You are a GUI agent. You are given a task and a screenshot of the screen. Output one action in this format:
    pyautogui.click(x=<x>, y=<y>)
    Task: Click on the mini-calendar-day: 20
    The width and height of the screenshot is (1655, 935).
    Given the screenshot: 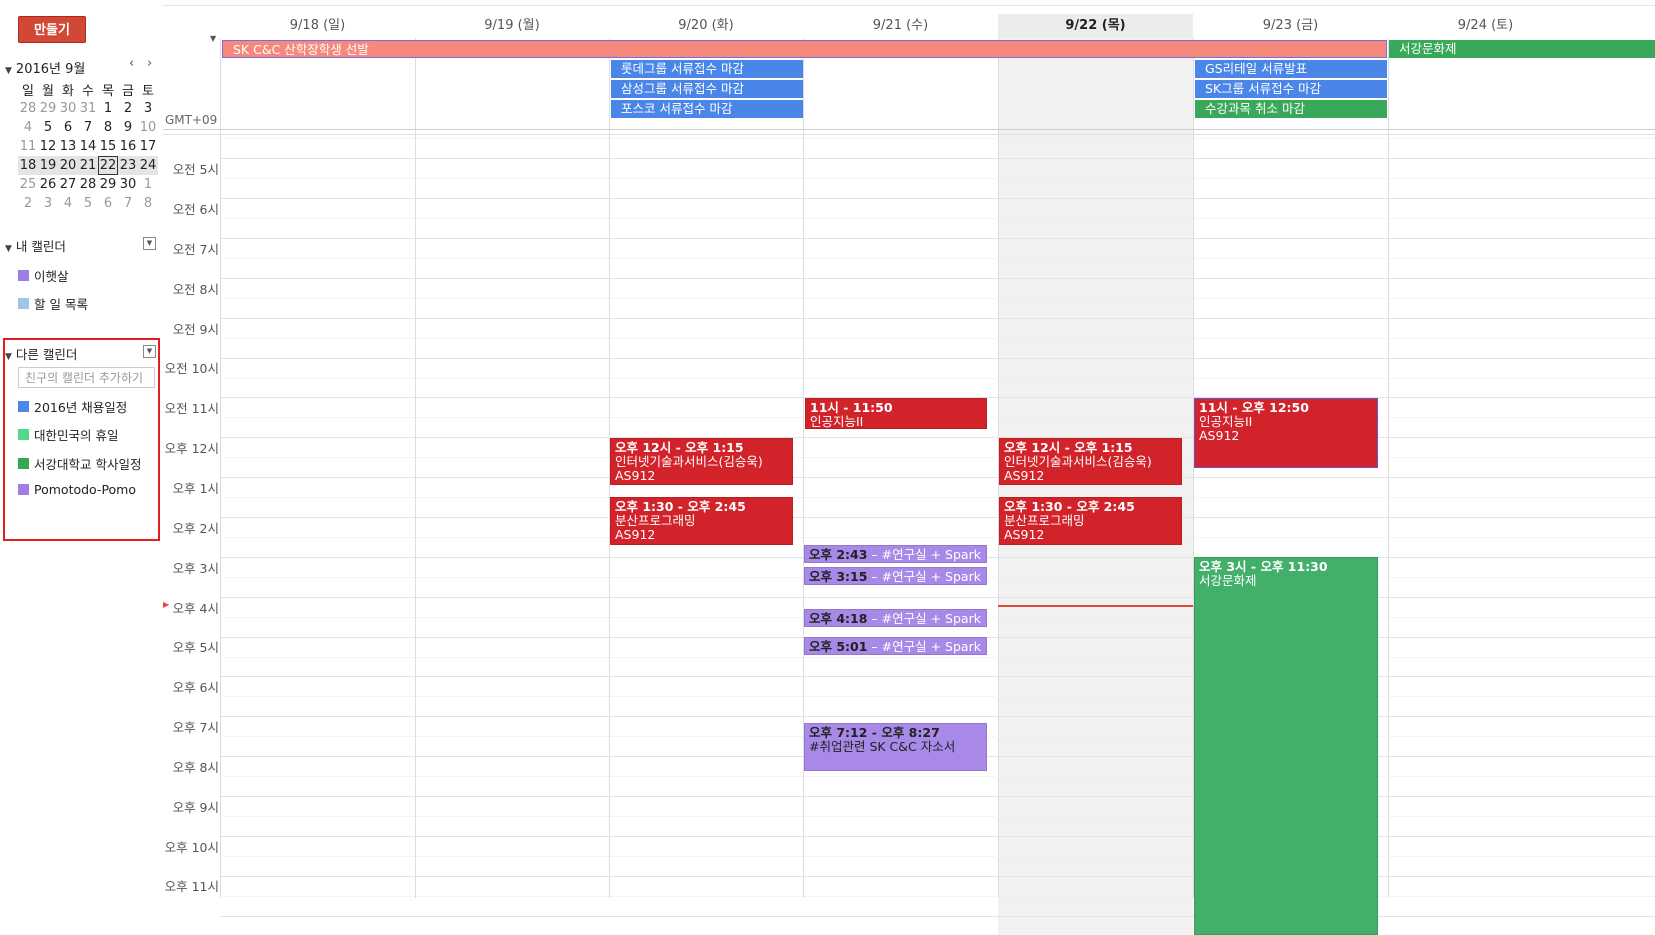 What is the action you would take?
    pyautogui.click(x=68, y=165)
    